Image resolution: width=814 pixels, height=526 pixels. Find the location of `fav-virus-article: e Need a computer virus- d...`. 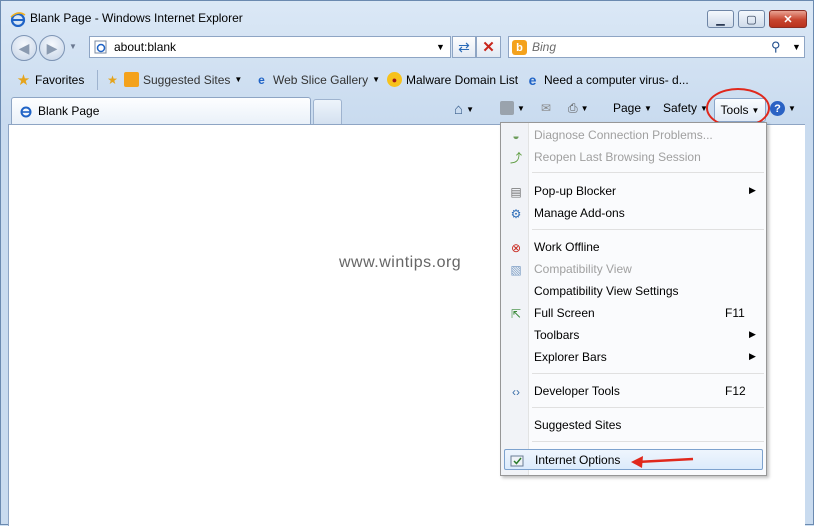

fav-virus-article: e Need a computer virus- d... is located at coordinates (607, 79).